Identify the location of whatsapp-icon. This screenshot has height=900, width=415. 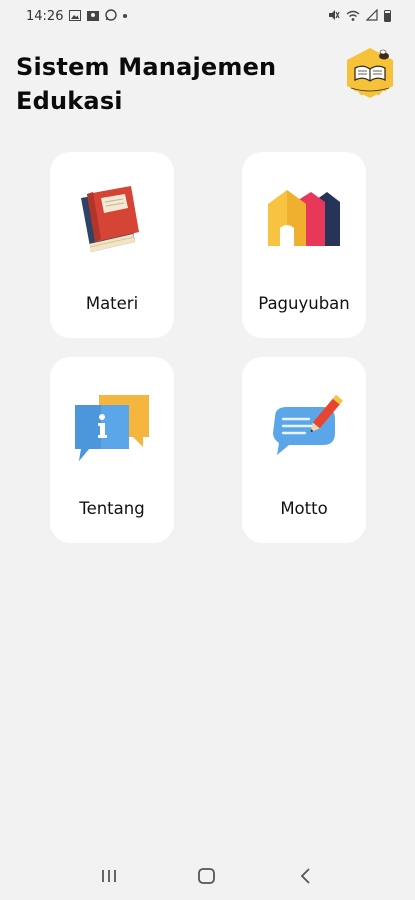
(111, 16).